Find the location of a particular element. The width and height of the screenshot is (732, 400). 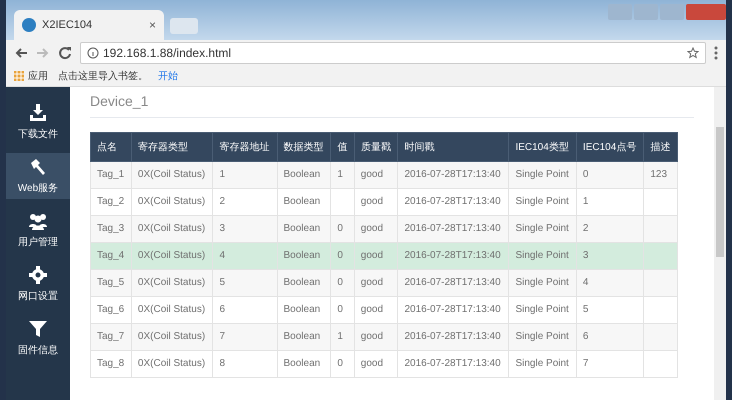

menu-icon is located at coordinates (716, 53).